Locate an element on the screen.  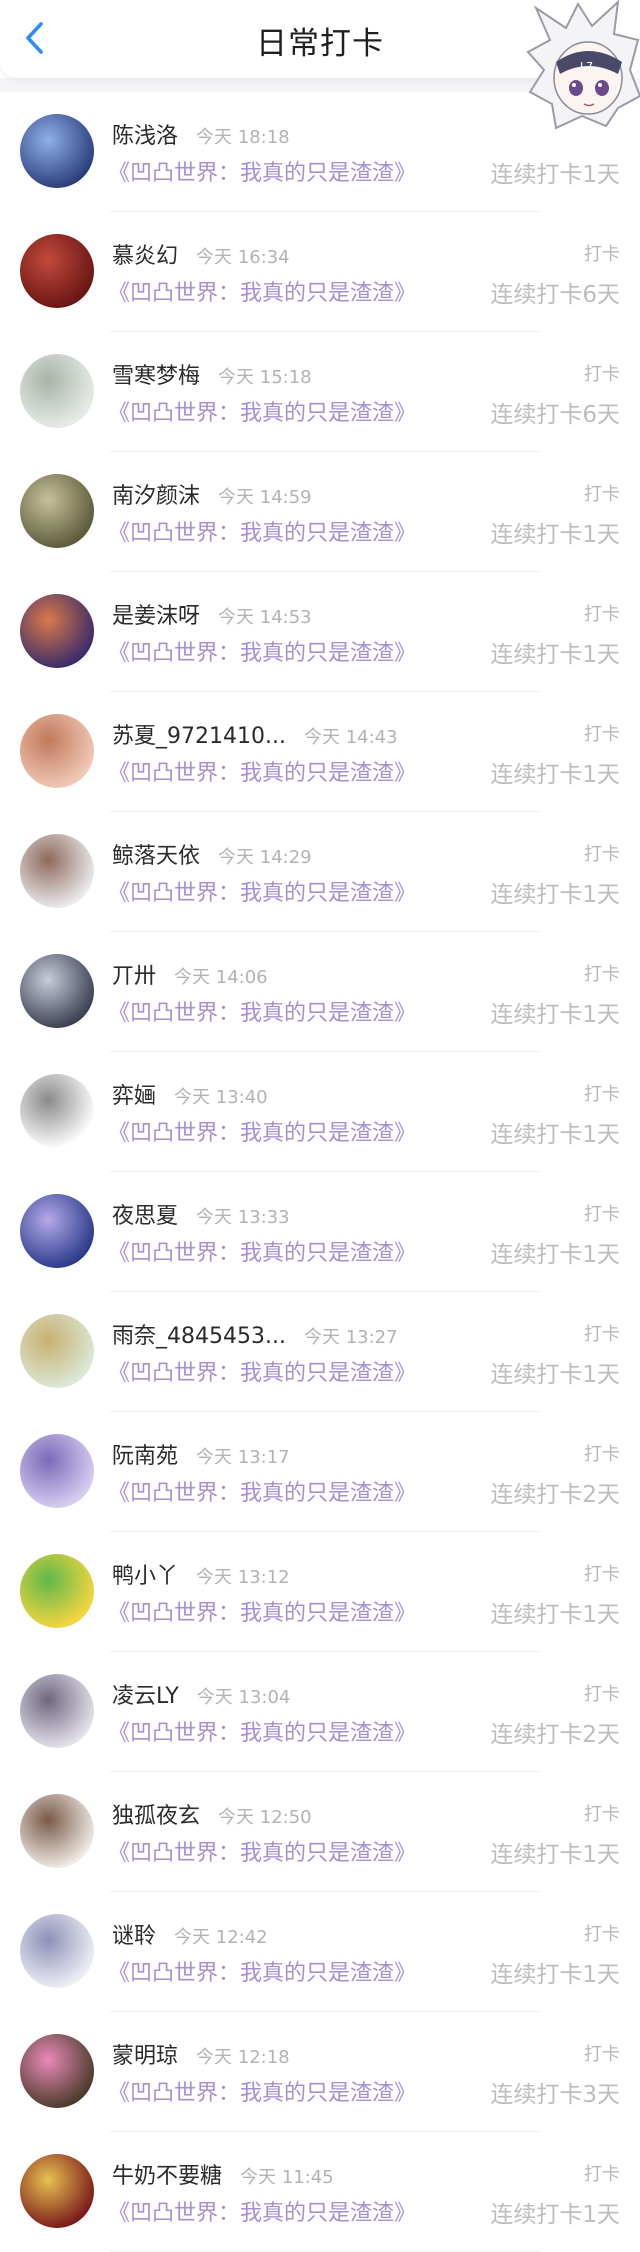
user-name: 鲸落天依 is located at coordinates (156, 854).